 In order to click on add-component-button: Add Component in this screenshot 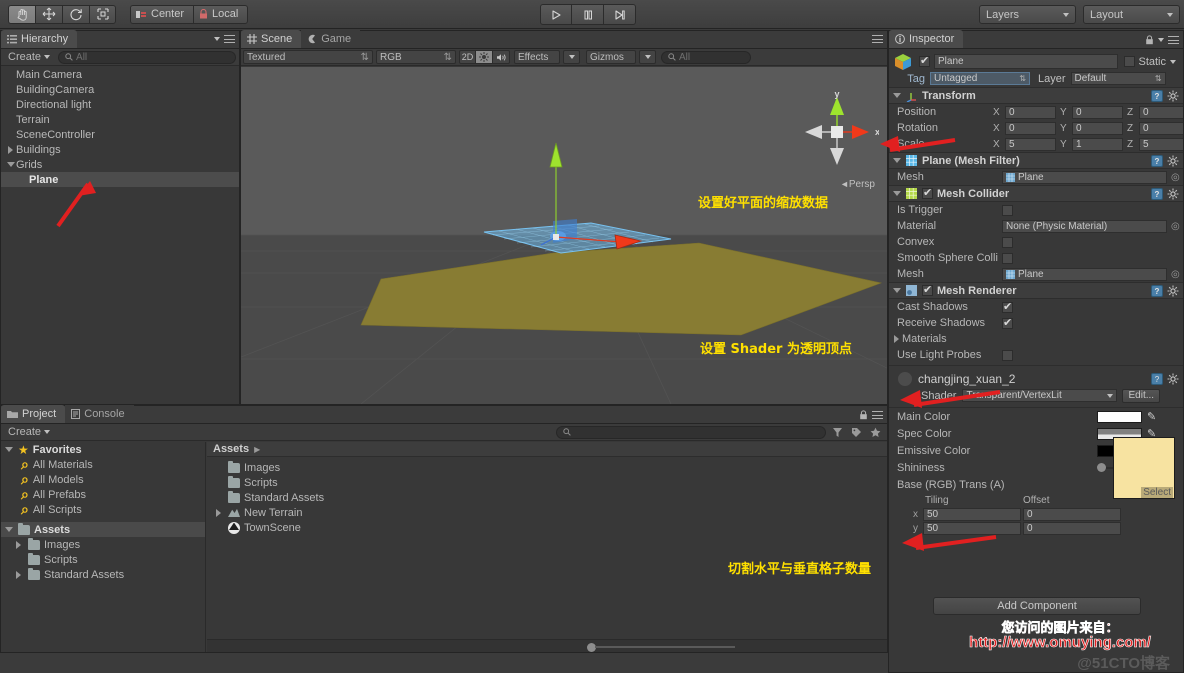, I will do `click(1037, 606)`.